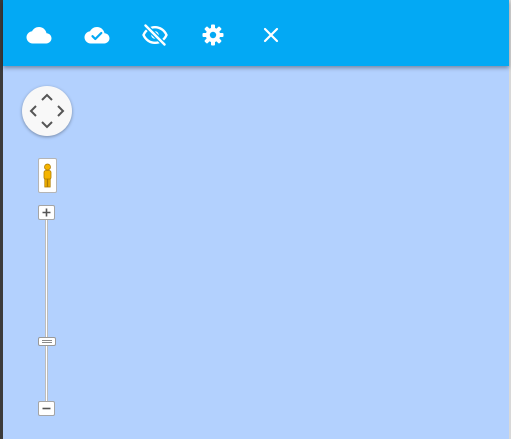 Image resolution: width=511 pixels, height=439 pixels. I want to click on cloud-check-button, so click(97, 35).